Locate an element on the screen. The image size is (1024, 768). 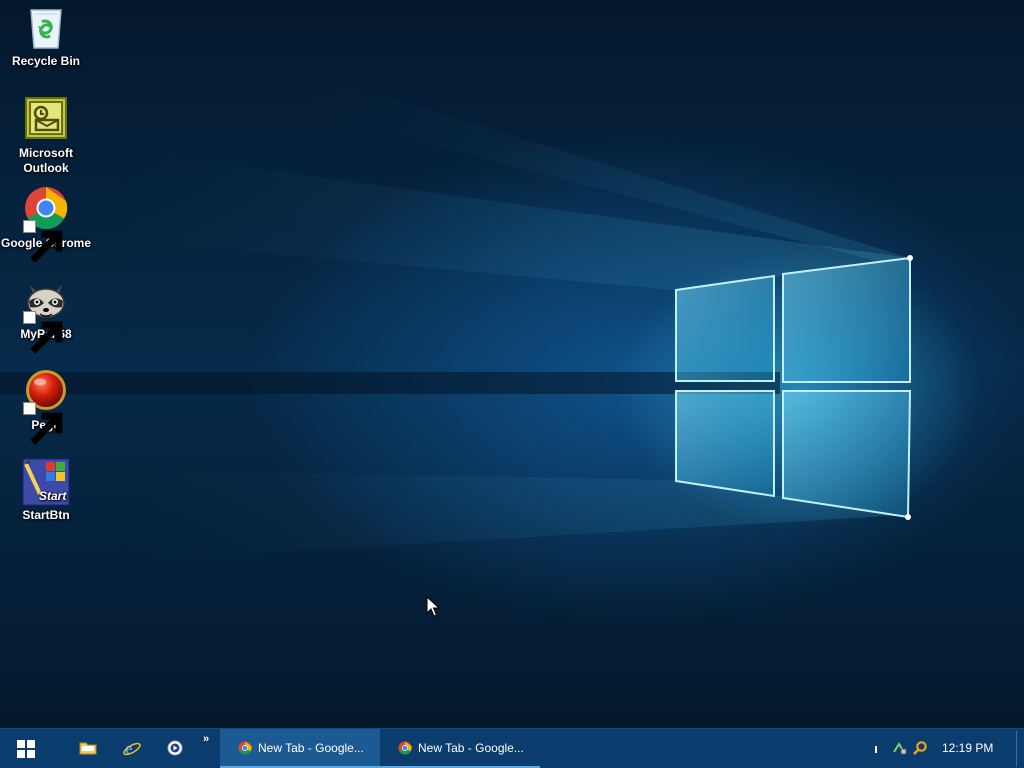
windows-logo-icon is located at coordinates (26, 749).